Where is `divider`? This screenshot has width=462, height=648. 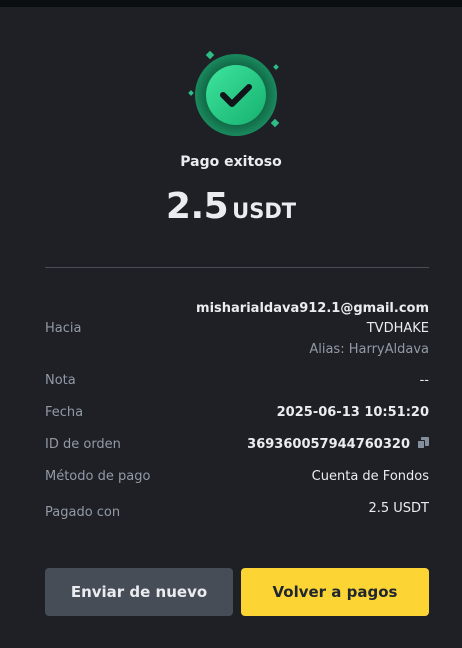
divider is located at coordinates (237, 267).